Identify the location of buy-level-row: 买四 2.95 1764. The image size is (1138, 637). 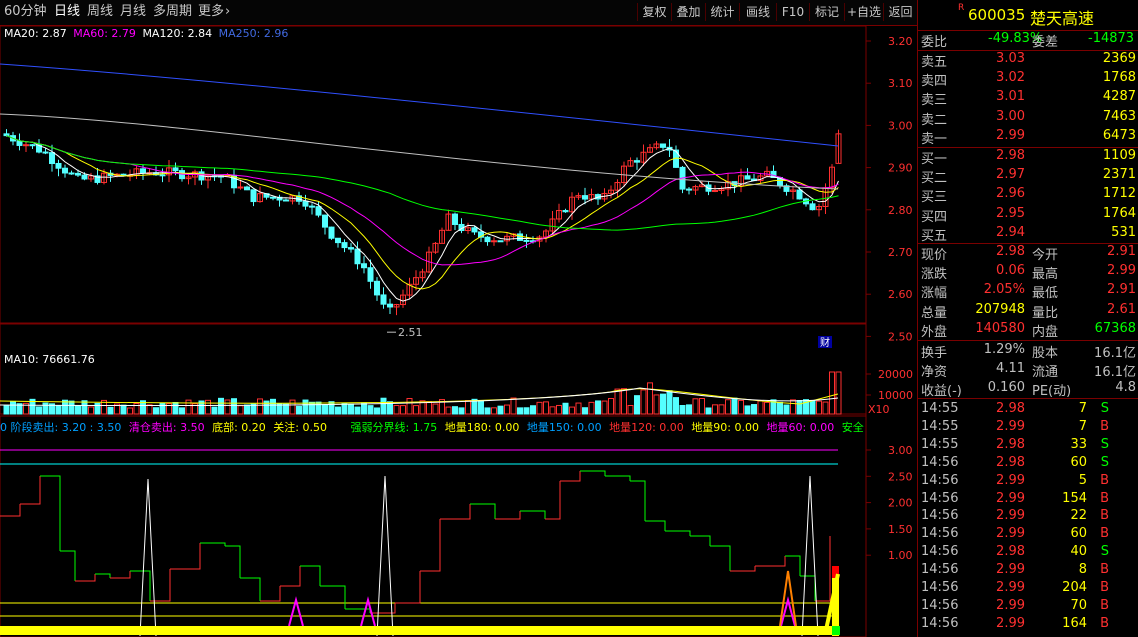
(1028, 215).